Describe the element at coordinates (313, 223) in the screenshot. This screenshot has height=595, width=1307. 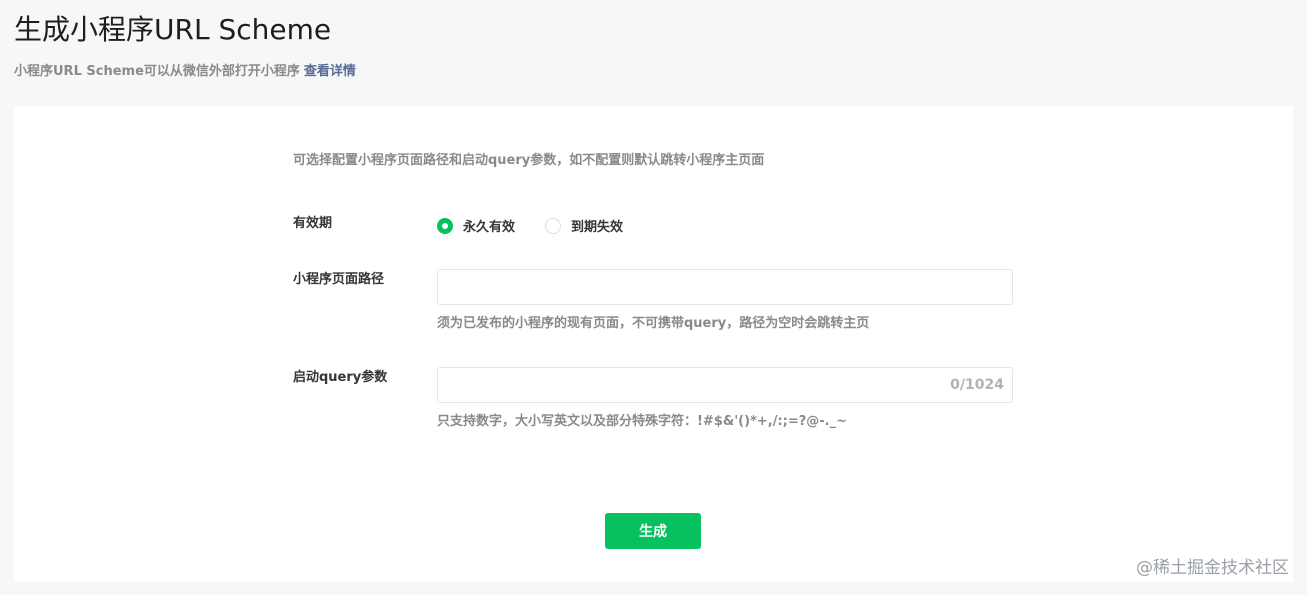
I see `validity-label: 有效期` at that location.